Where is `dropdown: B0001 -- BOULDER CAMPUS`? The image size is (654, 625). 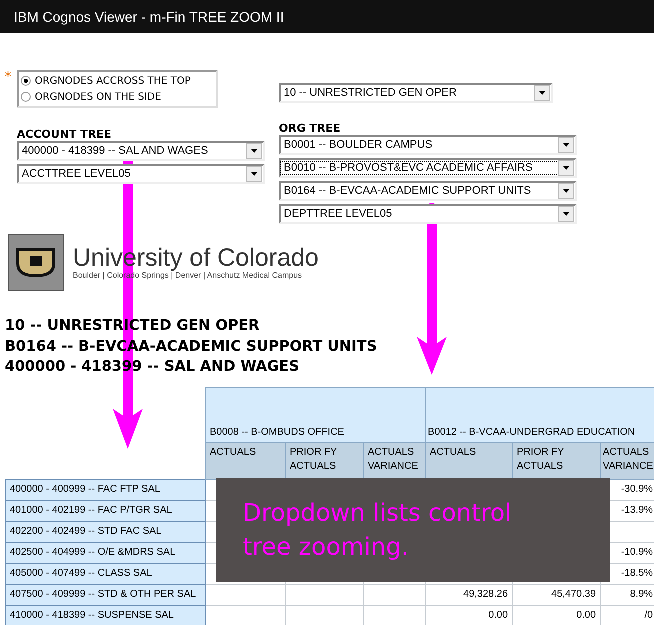 dropdown: B0001 -- BOULDER CAMPUS is located at coordinates (428, 145).